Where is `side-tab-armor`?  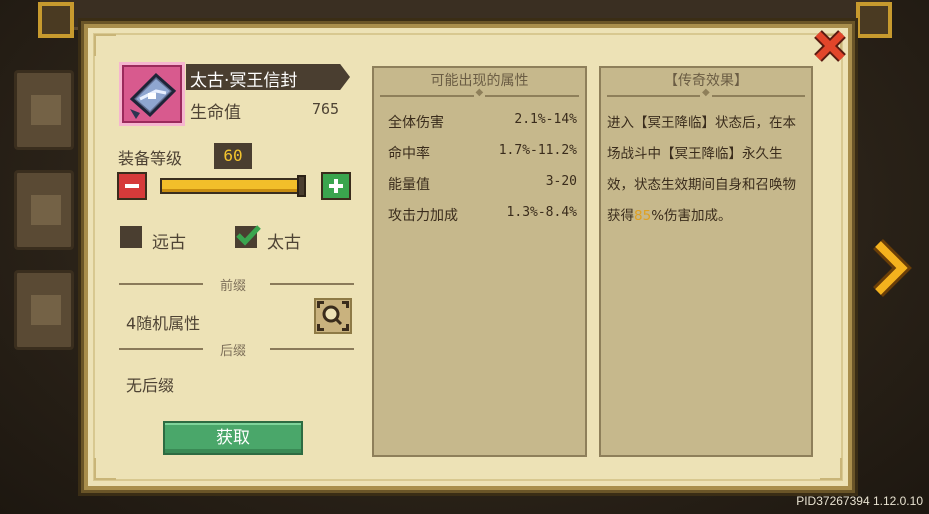 side-tab-armor is located at coordinates (44, 210).